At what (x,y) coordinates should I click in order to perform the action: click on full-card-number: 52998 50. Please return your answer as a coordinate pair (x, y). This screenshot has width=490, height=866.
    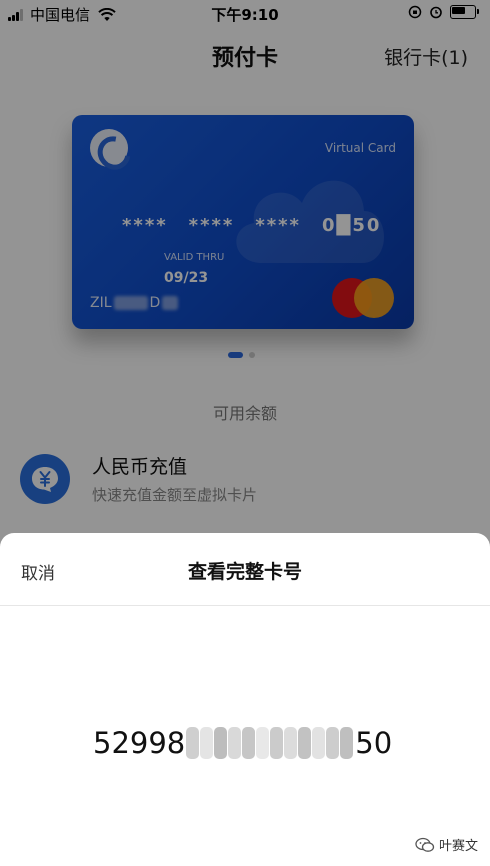
    Looking at the image, I should click on (242, 743).